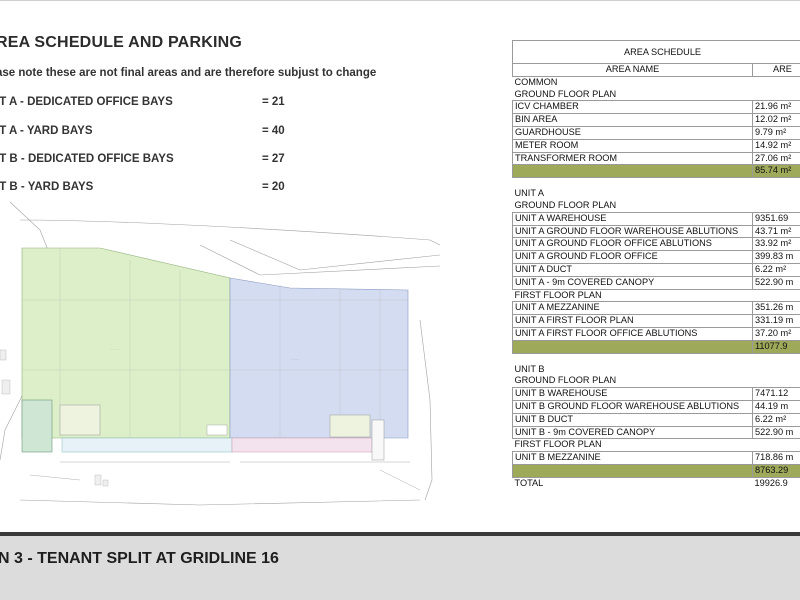  I want to click on table-row: UNIT B - 9m COVERED CANOPY 522.90 m, so click(656, 432).